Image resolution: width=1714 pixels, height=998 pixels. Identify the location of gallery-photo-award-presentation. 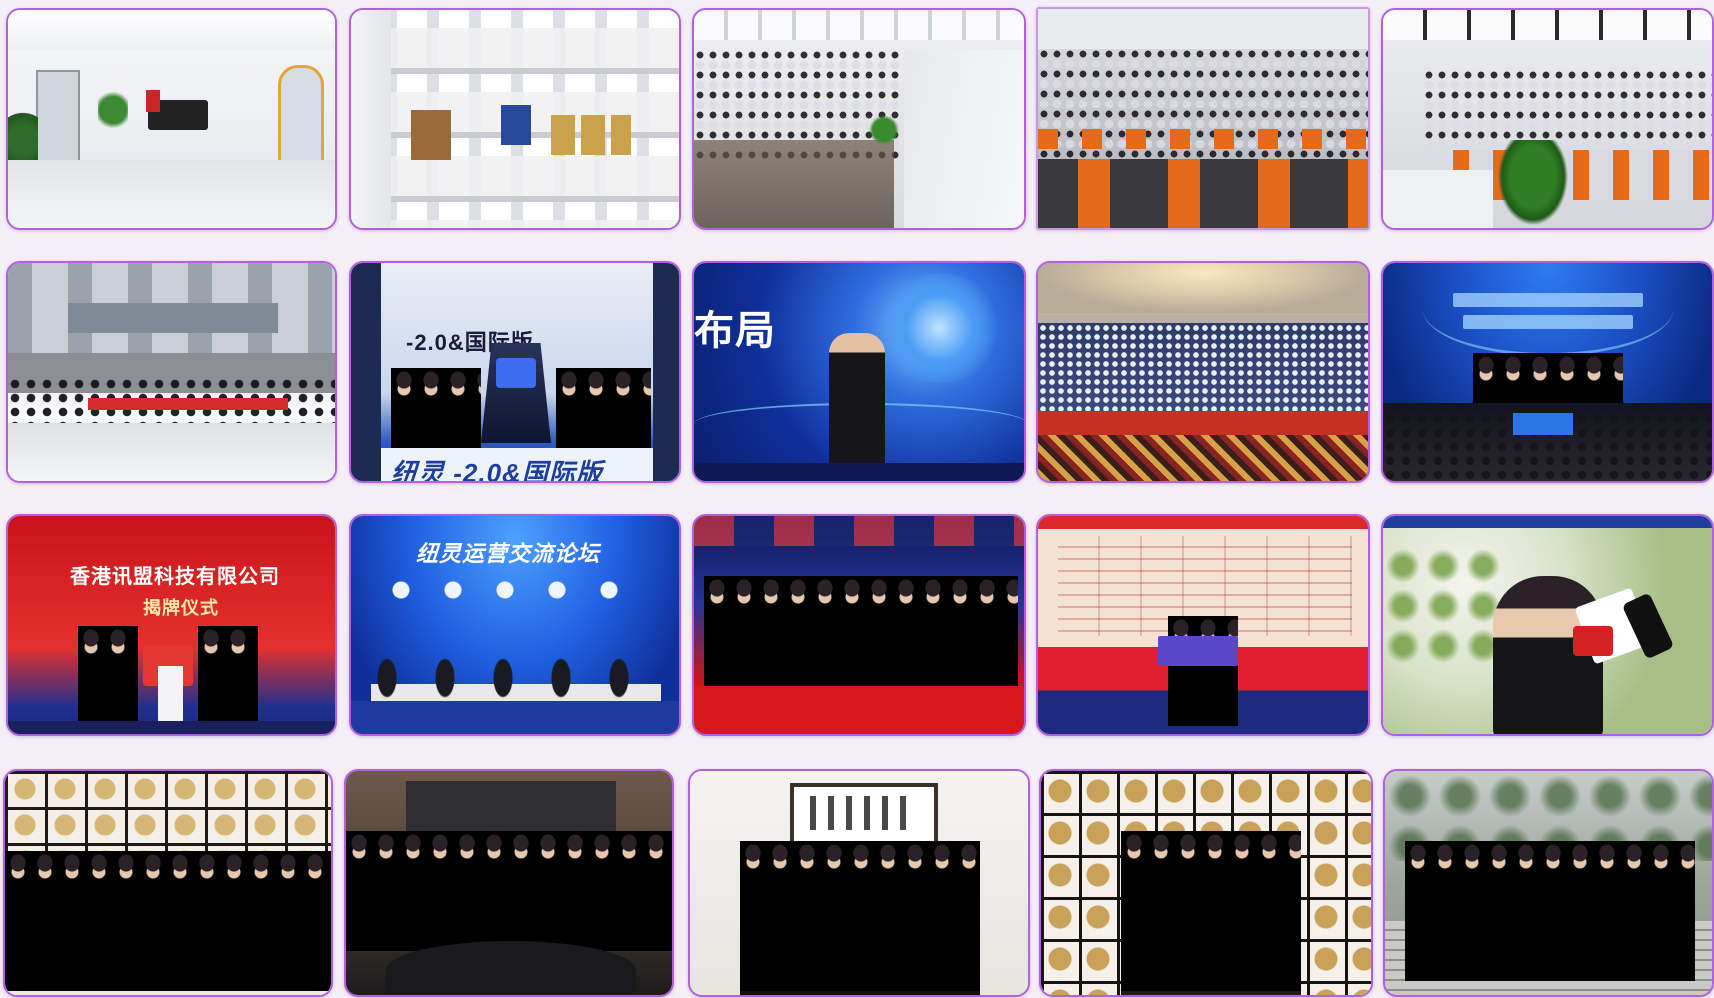
(1203, 625).